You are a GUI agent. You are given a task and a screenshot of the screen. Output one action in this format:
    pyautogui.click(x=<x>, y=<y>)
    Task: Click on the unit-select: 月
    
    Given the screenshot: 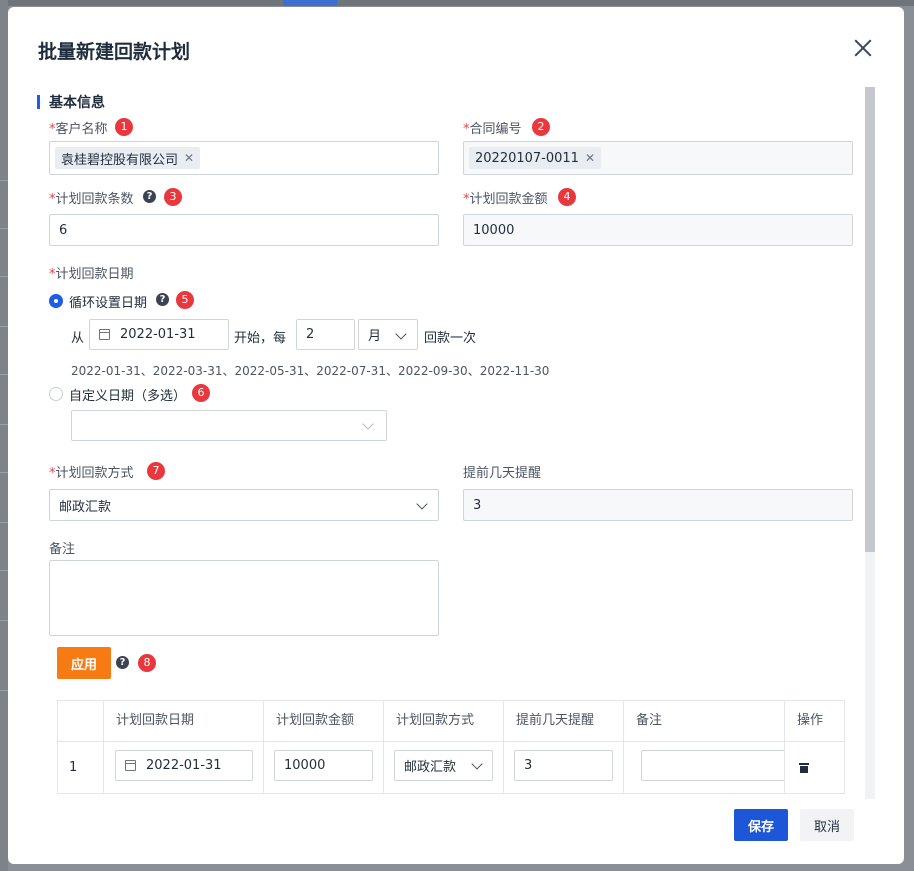 What is the action you would take?
    pyautogui.click(x=388, y=334)
    